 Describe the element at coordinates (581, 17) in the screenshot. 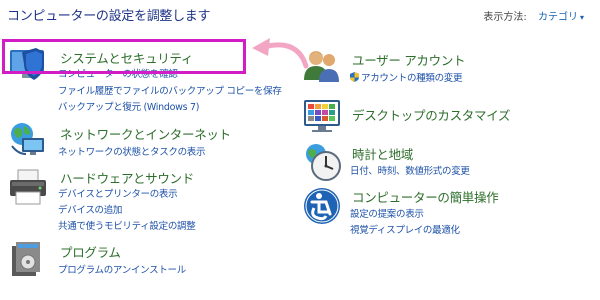

I see `chevron-down-icon: ▾` at that location.